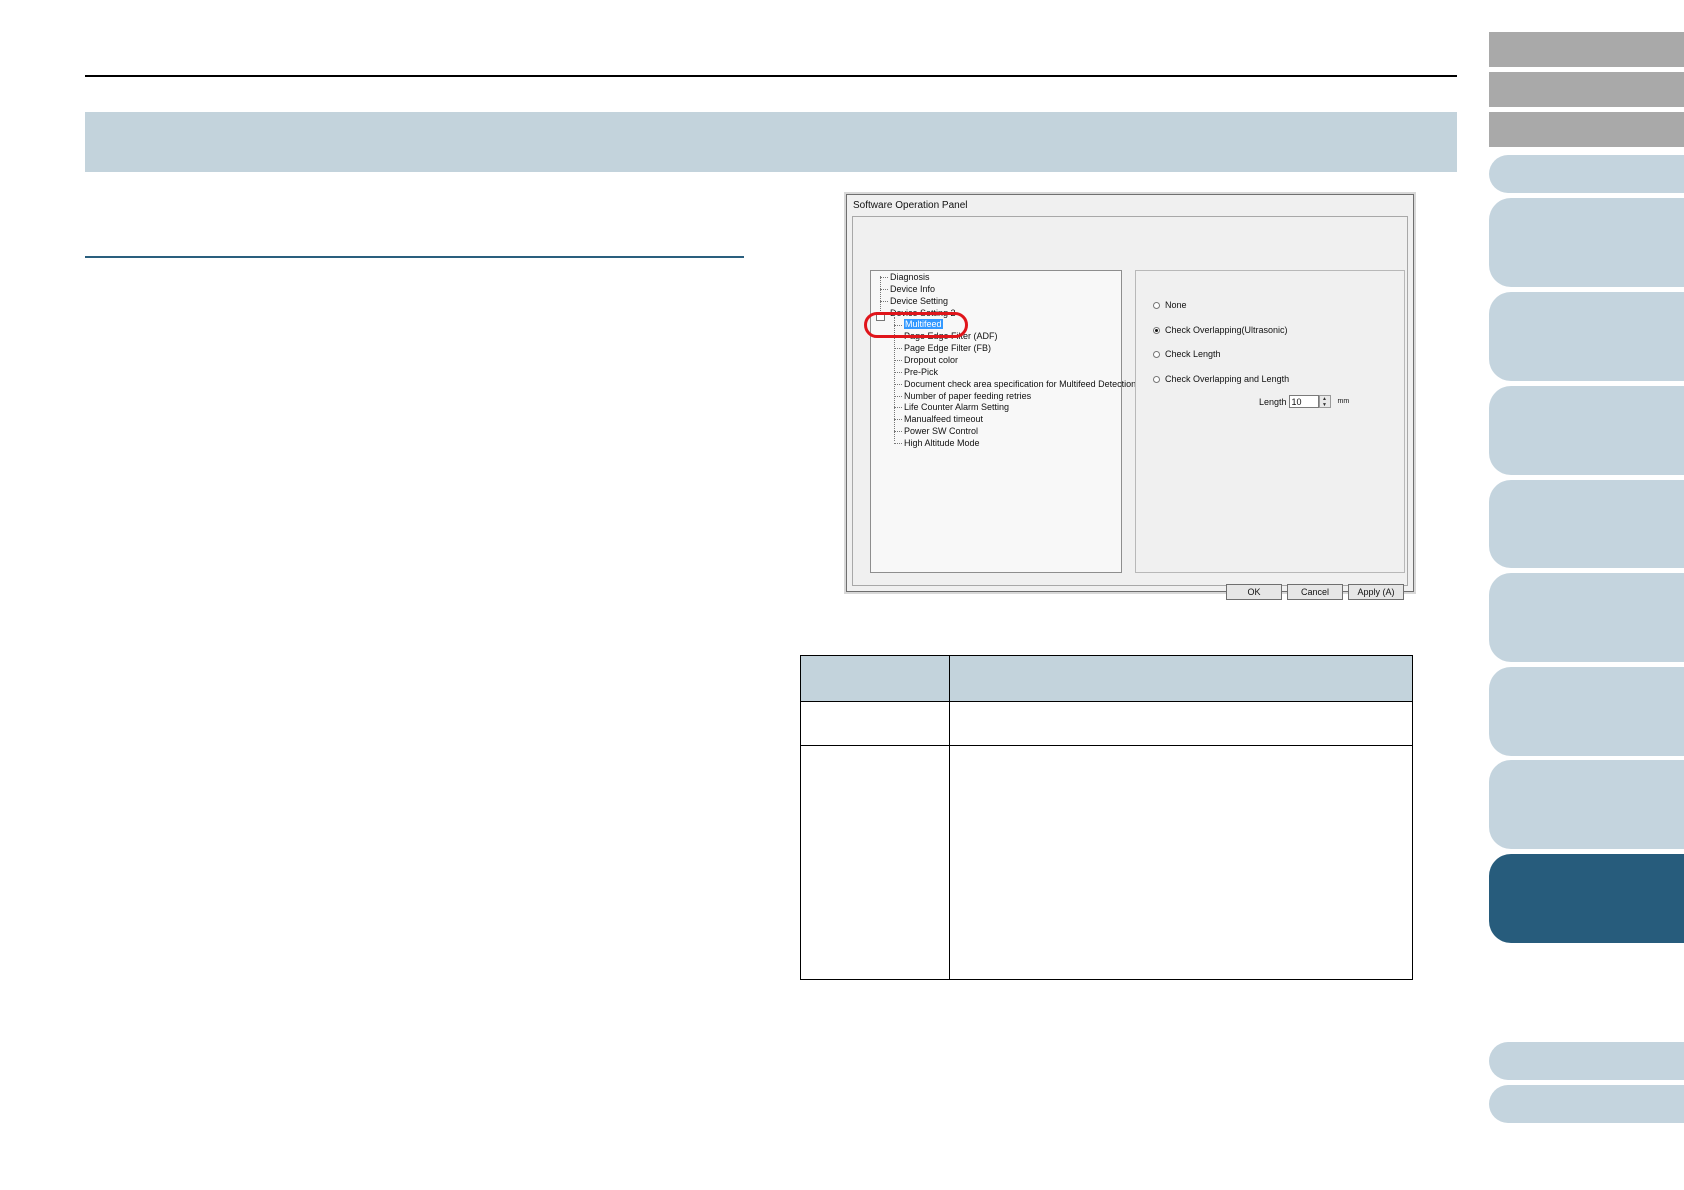 Image resolution: width=1684 pixels, height=1190 pixels. Describe the element at coordinates (1273, 401) in the screenshot. I see `length-label: Length` at that location.